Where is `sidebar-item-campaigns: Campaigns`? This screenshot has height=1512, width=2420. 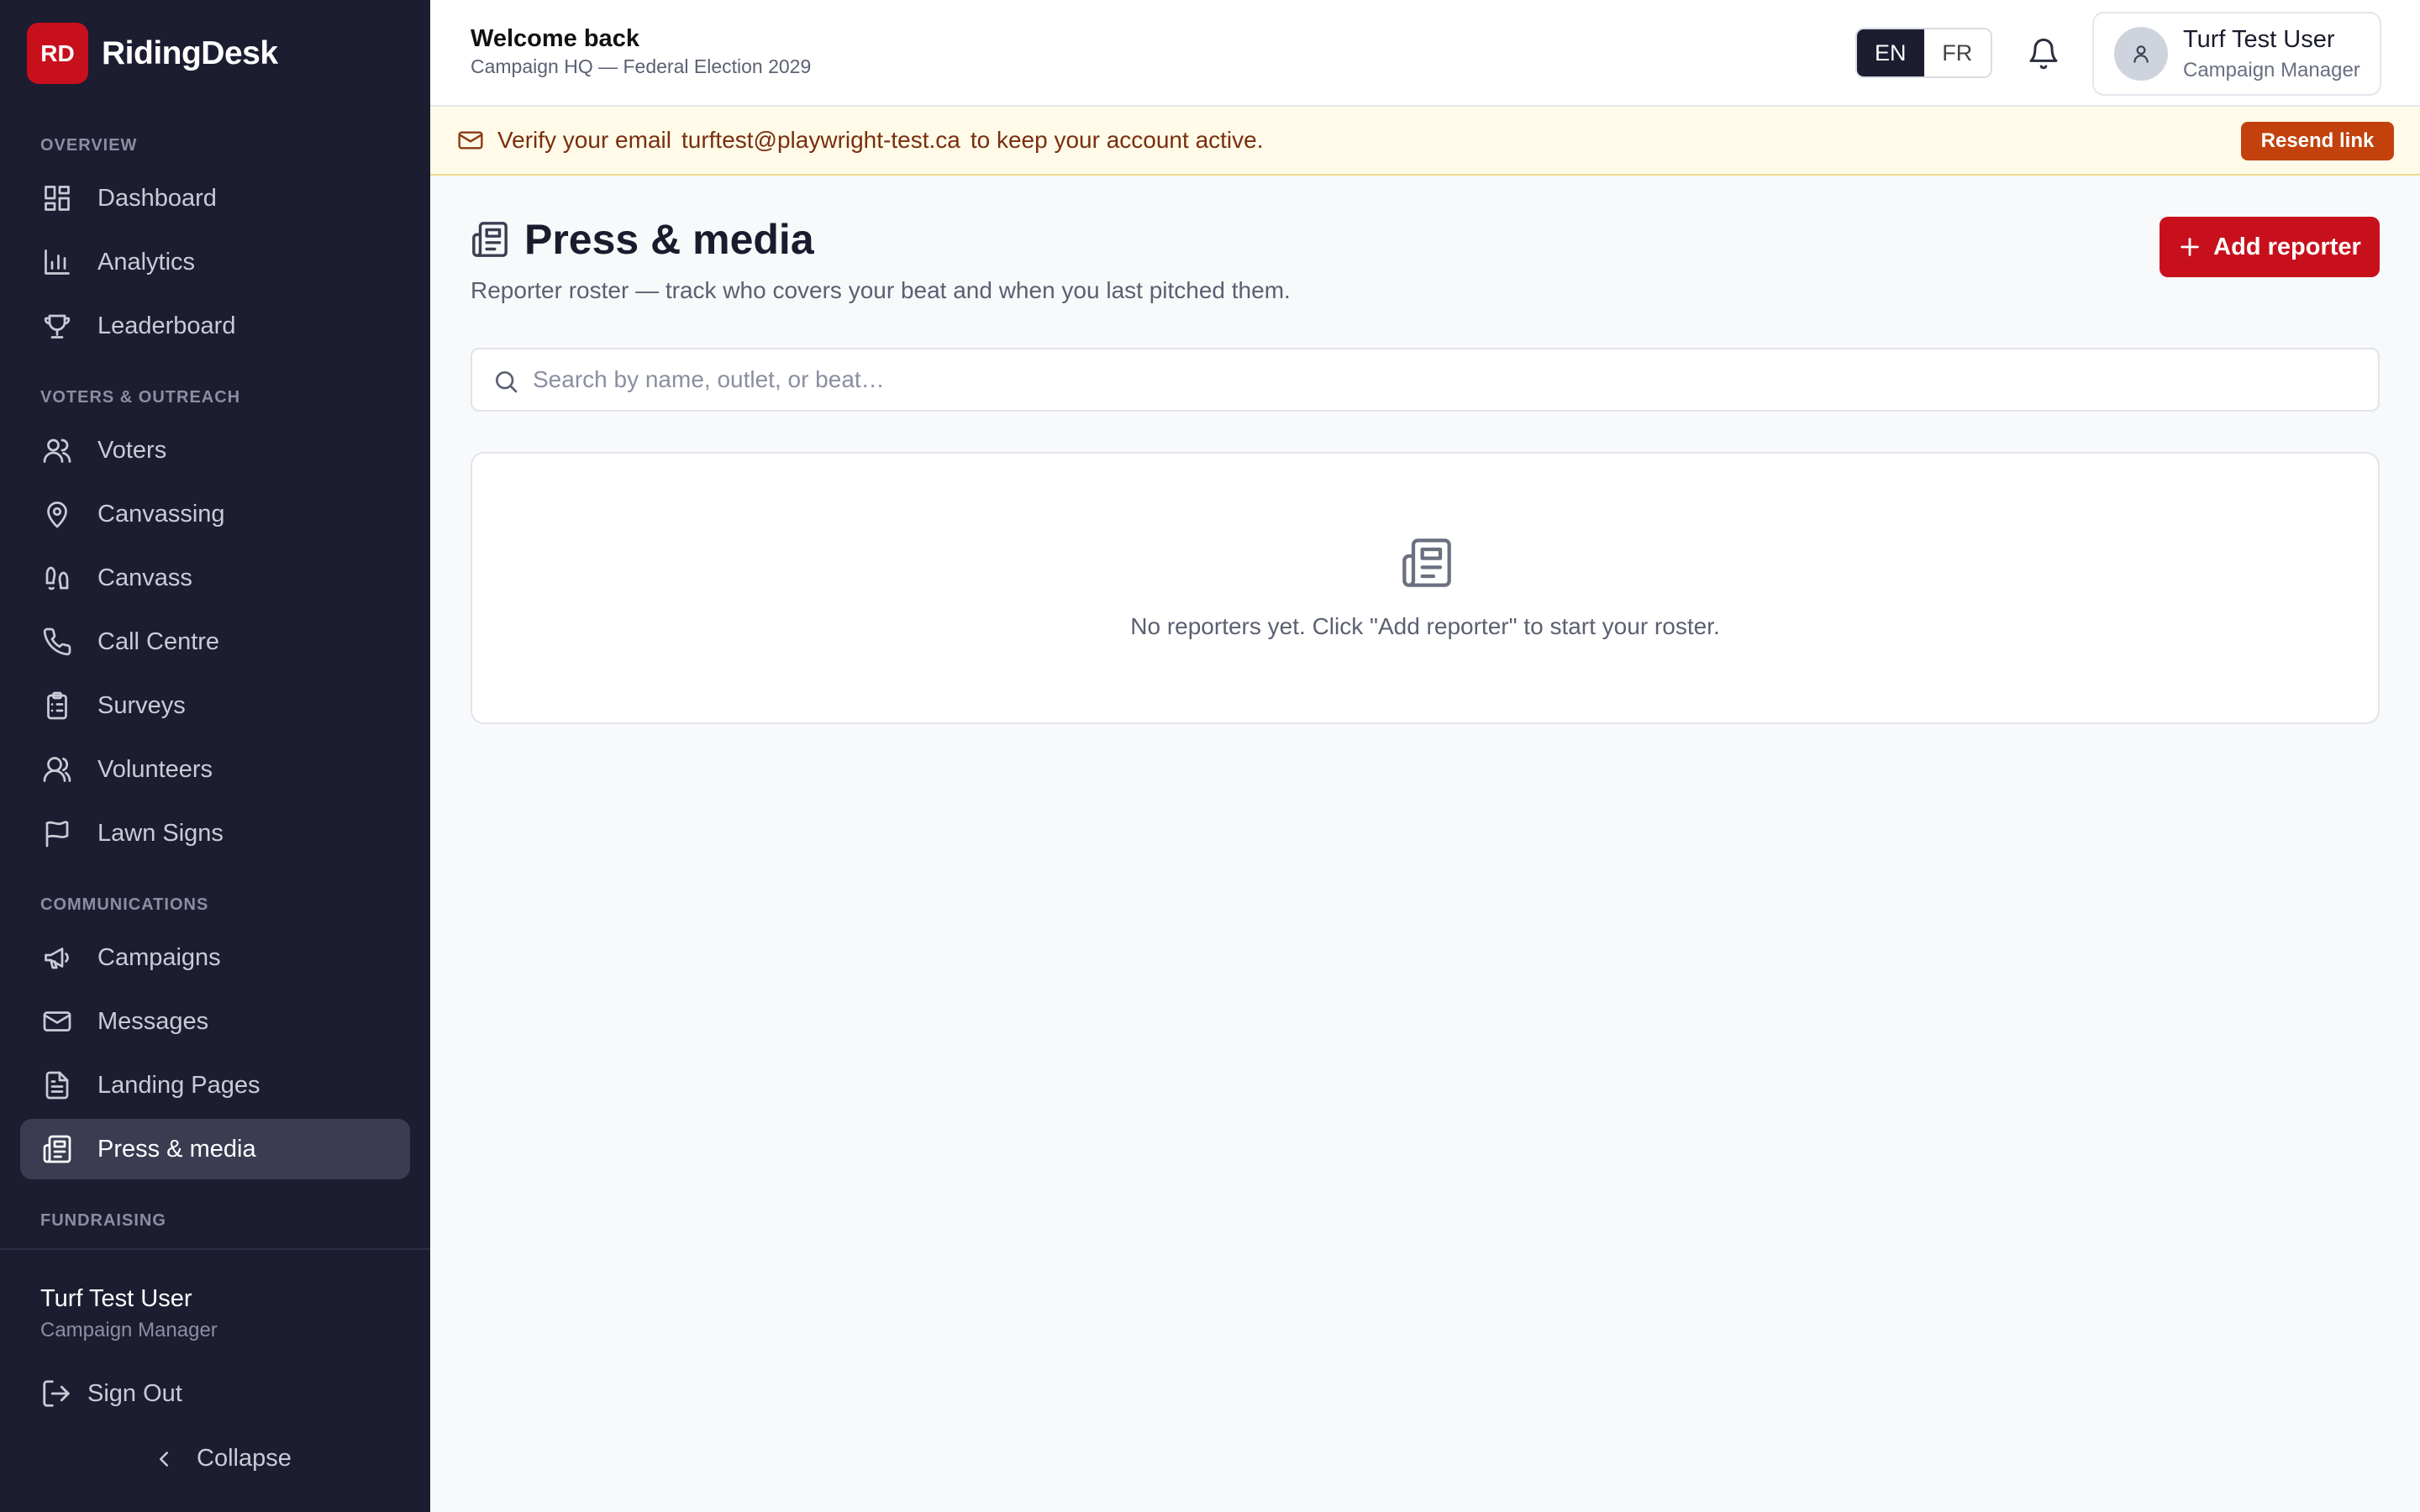 sidebar-item-campaigns: Campaigns is located at coordinates (215, 957).